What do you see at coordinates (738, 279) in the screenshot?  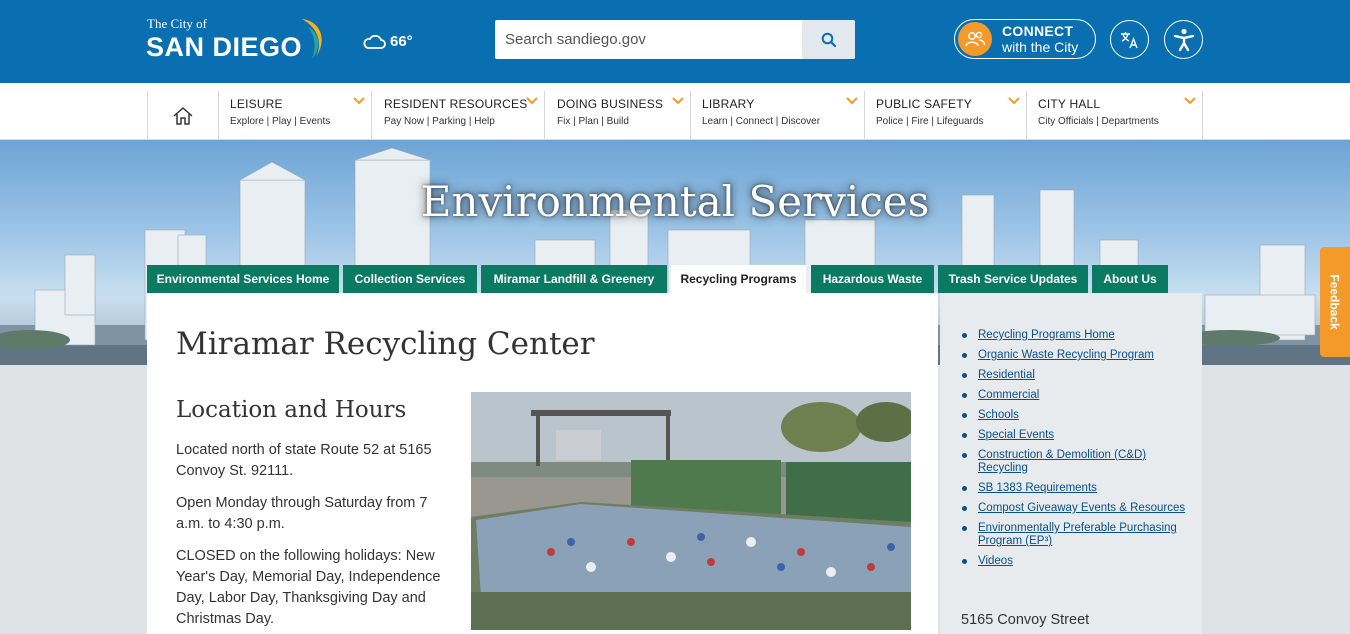 I see `tab-recycling-programs: Recycling Programs` at bounding box center [738, 279].